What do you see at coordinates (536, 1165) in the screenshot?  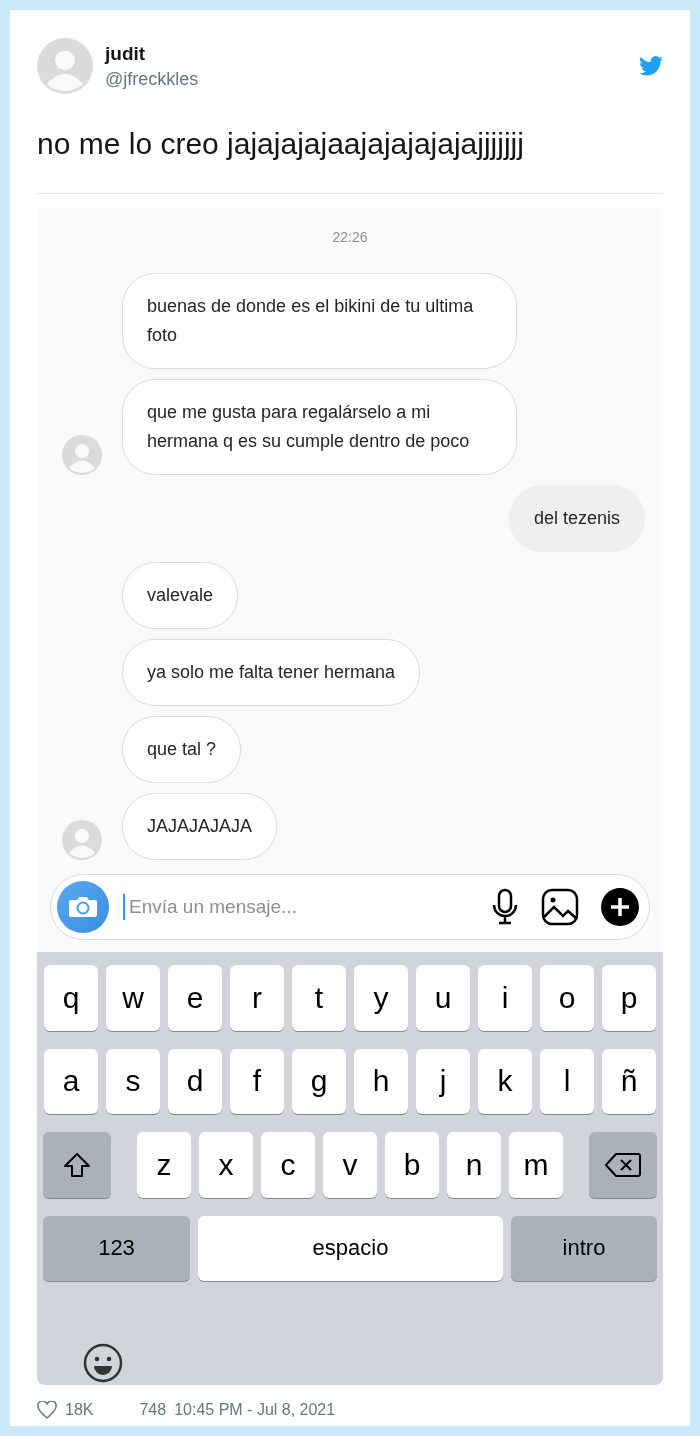 I see `keyboard-key: m` at bounding box center [536, 1165].